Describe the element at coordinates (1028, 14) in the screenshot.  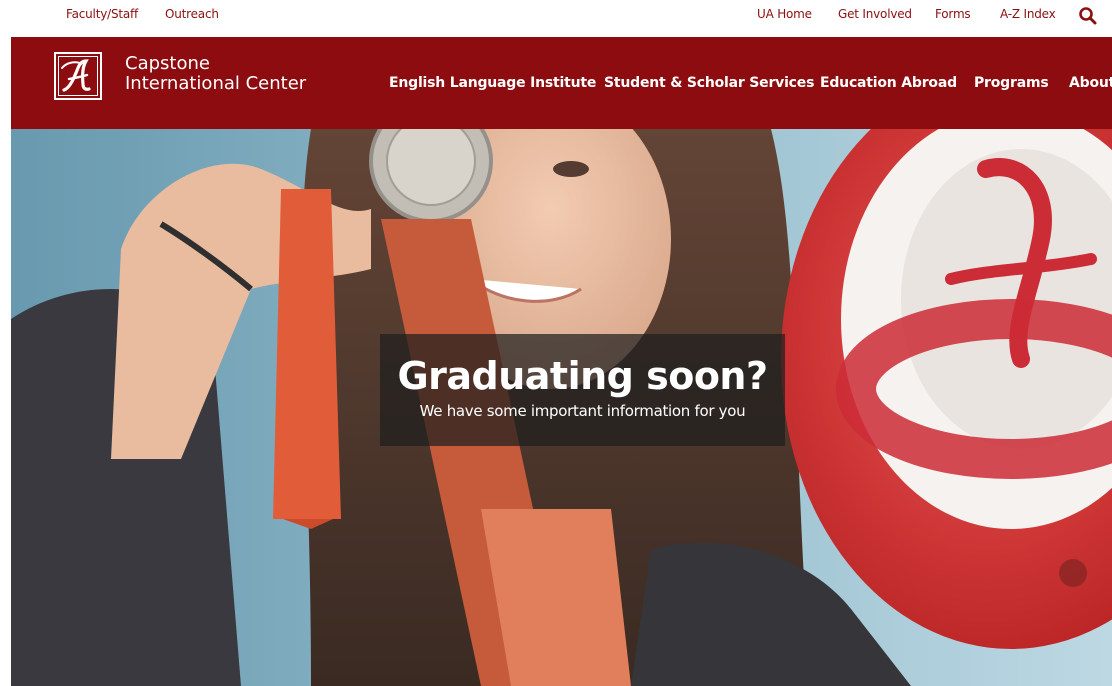
I see `utility-link-a-z-index: A-Z Index` at that location.